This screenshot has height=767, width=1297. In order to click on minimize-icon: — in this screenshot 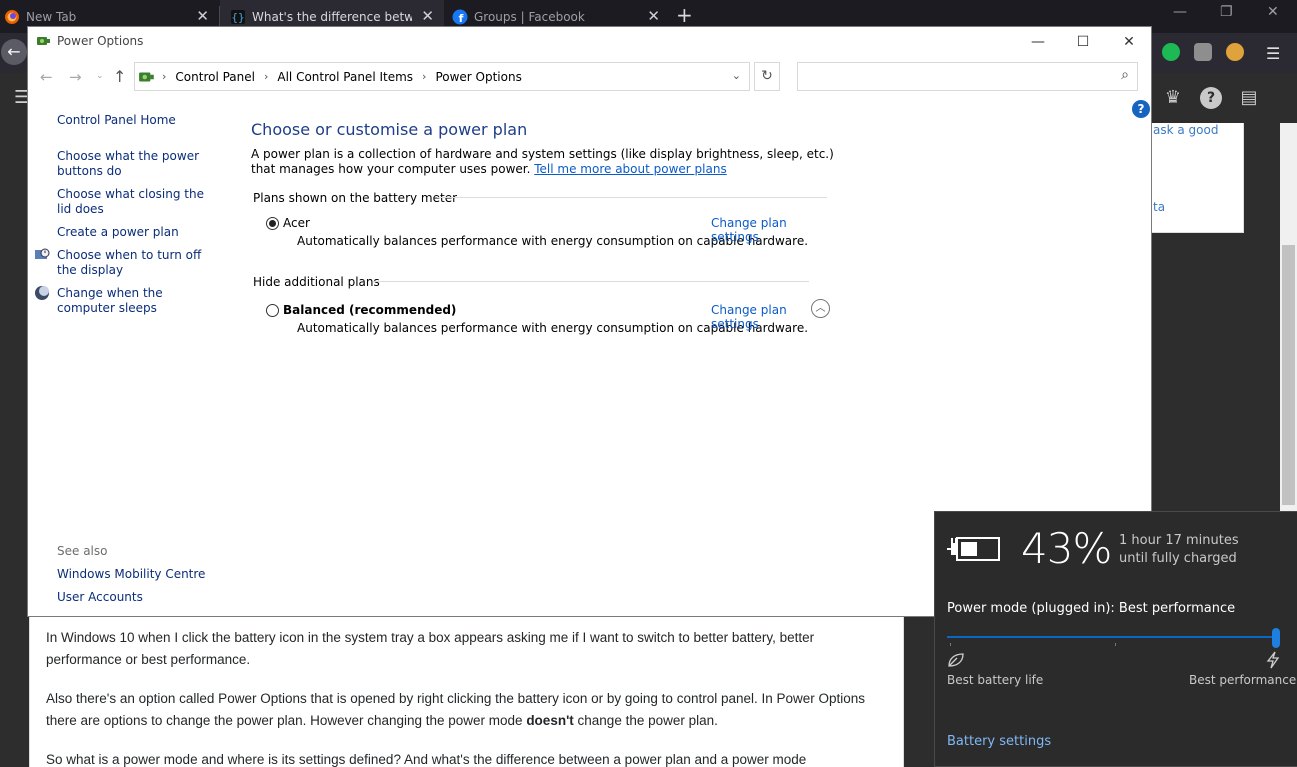, I will do `click(1180, 12)`.